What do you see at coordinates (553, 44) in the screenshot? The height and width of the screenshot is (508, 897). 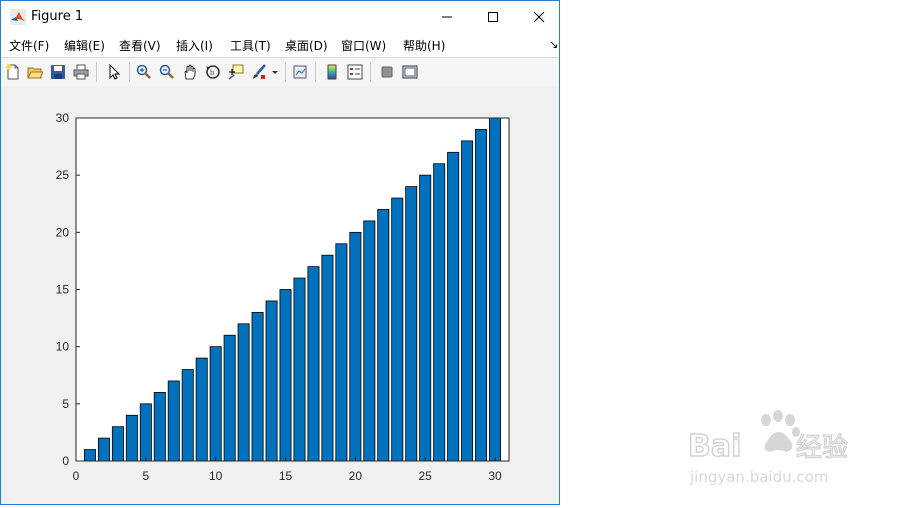 I see `menu-overflow-icon: ↘` at bounding box center [553, 44].